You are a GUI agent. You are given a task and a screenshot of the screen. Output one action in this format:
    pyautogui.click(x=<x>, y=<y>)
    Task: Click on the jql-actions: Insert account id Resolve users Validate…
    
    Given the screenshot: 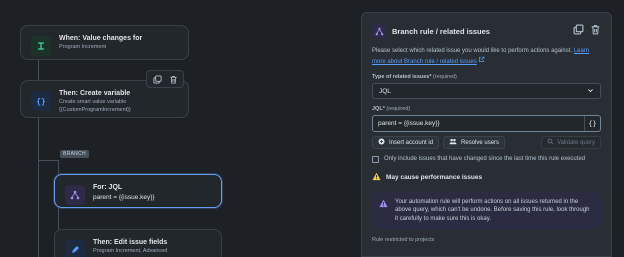 What is the action you would take?
    pyautogui.click(x=486, y=142)
    